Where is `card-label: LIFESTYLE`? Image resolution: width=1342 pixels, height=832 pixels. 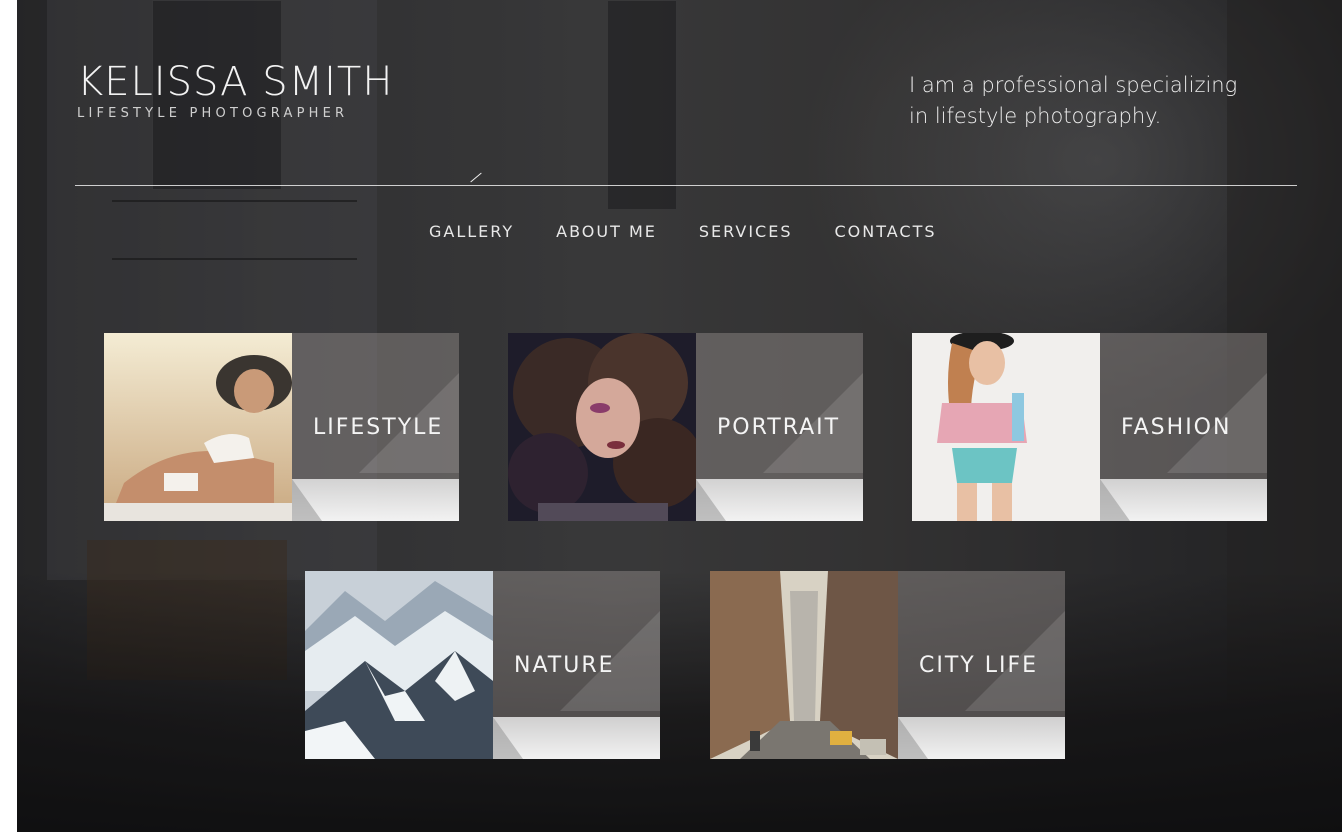
card-label: LIFESTYLE is located at coordinates (378, 427).